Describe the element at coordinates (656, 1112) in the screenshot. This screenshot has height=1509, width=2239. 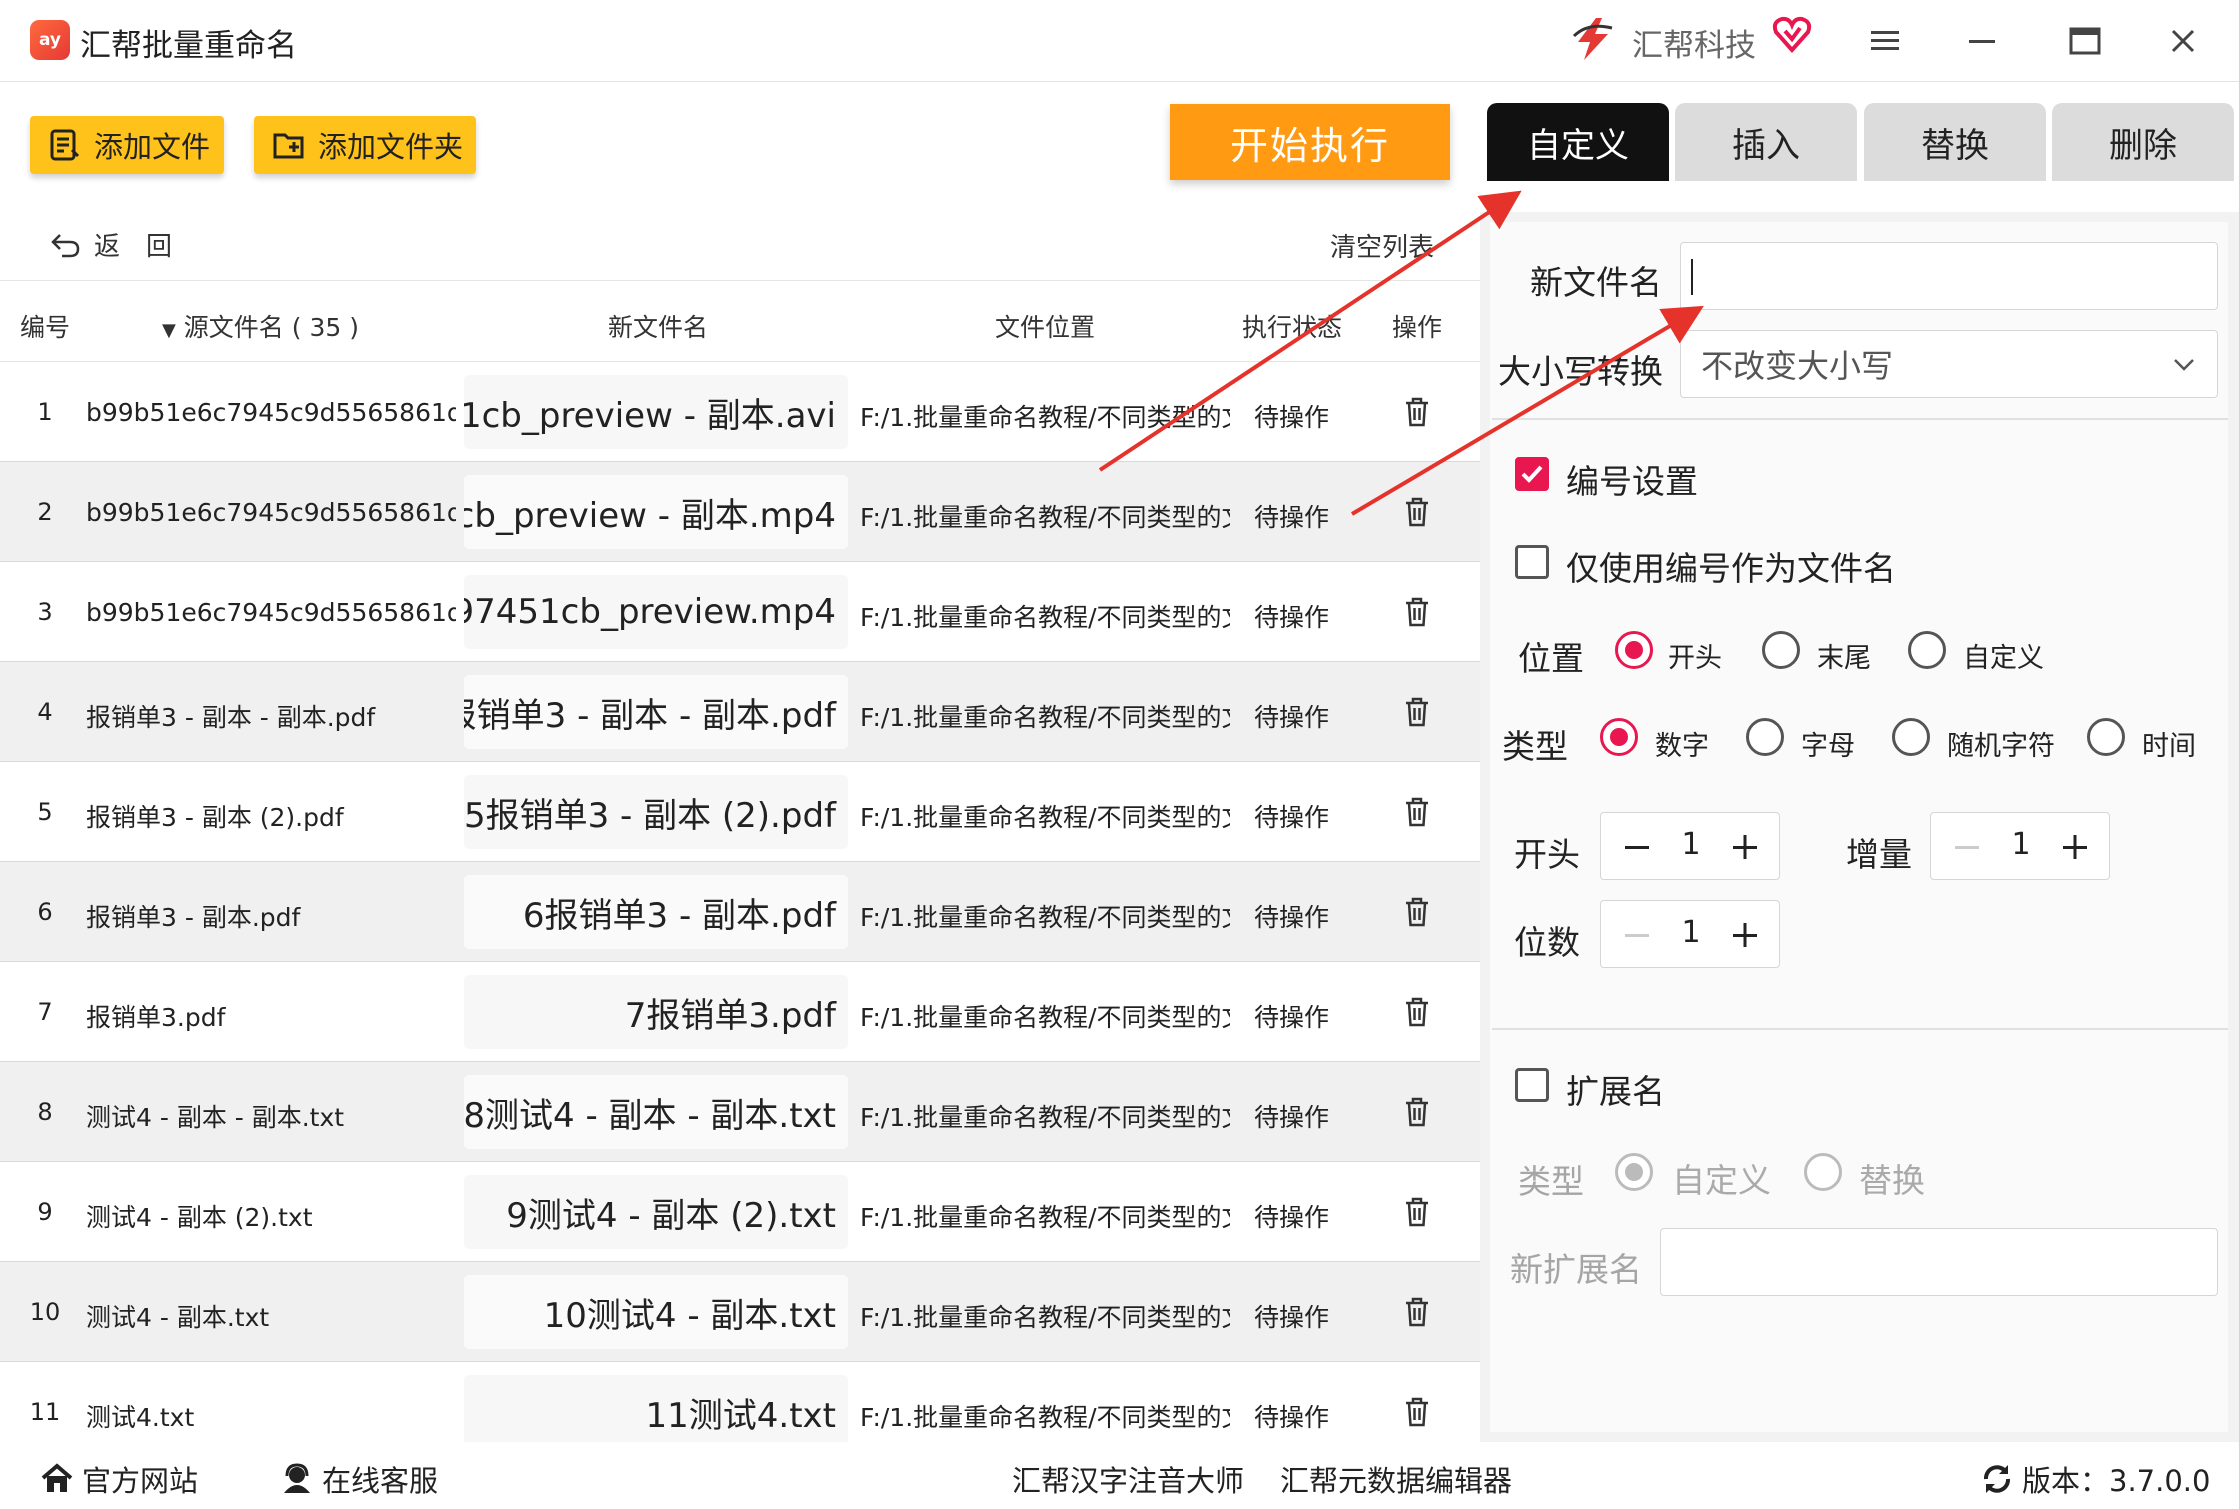
I see `new-filename-cell: 8测试4 - 副本 - 副本.txt` at that location.